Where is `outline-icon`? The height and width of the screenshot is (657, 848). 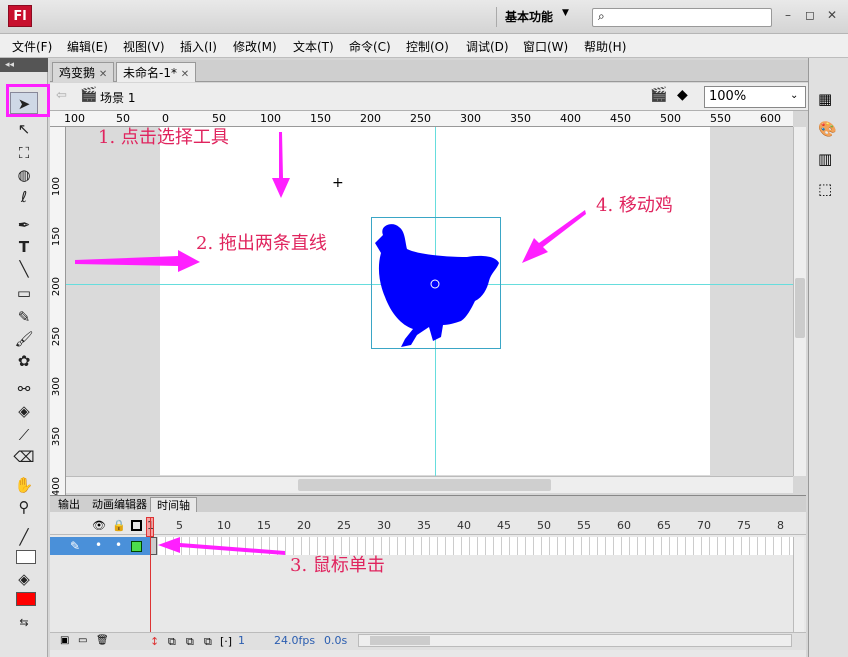
outline-icon is located at coordinates (136, 525).